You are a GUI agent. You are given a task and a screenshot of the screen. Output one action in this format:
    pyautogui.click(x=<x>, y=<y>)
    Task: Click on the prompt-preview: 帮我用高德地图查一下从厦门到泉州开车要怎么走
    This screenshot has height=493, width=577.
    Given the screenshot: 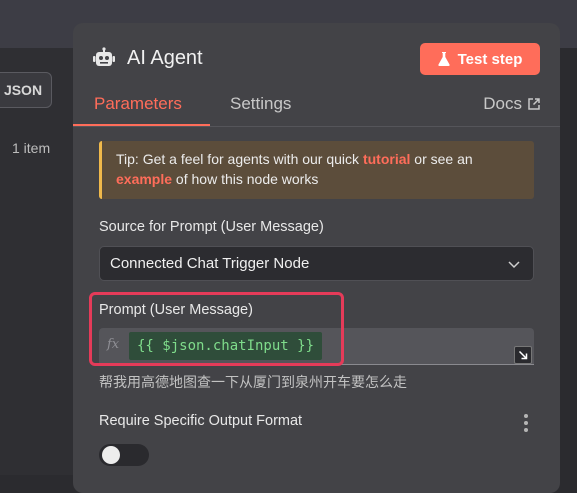 What is the action you would take?
    pyautogui.click(x=253, y=382)
    